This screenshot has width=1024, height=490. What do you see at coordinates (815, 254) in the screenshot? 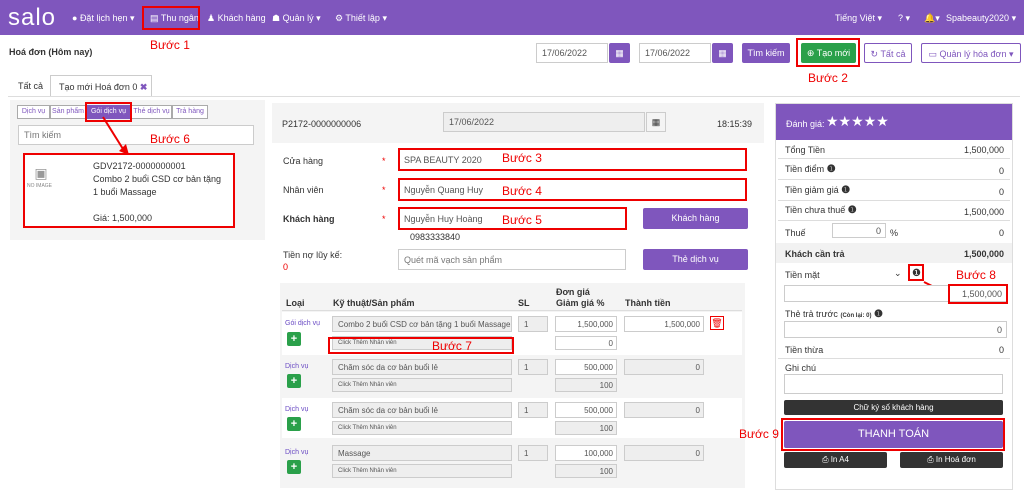
I see `due-label: Khách cần trả` at bounding box center [815, 254].